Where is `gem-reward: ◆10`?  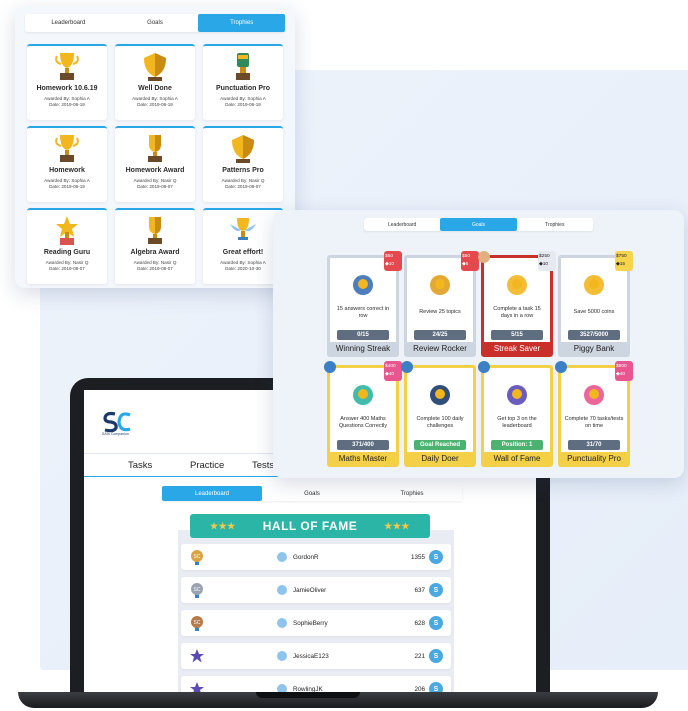
gem-reward: ◆10 is located at coordinates (390, 264).